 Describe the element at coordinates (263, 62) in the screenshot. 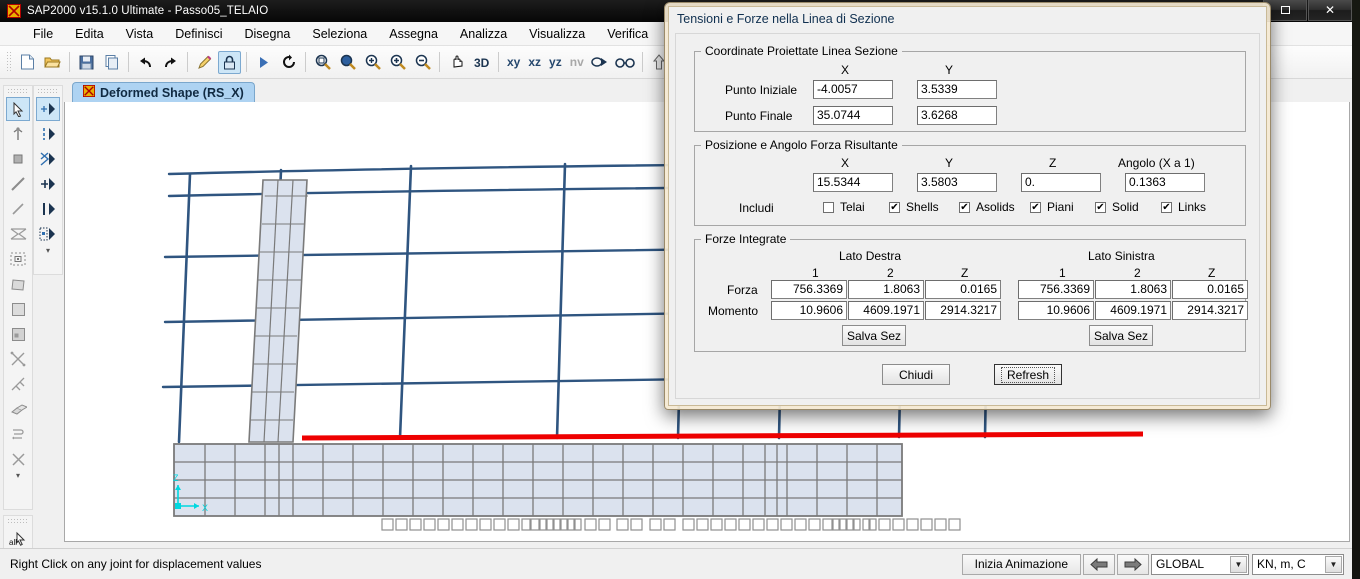

I see `run-analysis-icon` at that location.